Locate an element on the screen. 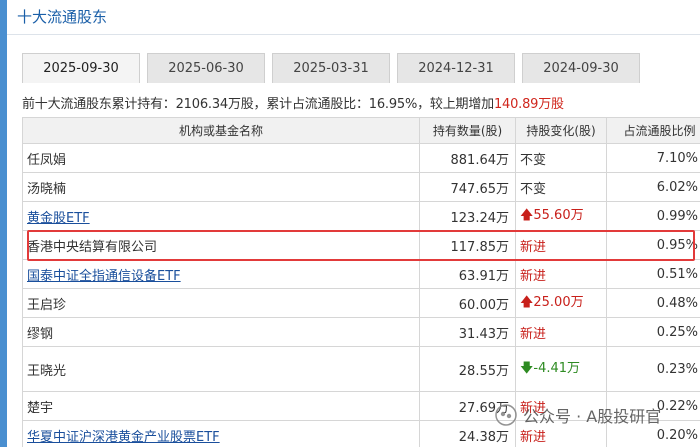 The width and height of the screenshot is (700, 447). holder-change: 55.60万 is located at coordinates (558, 215).